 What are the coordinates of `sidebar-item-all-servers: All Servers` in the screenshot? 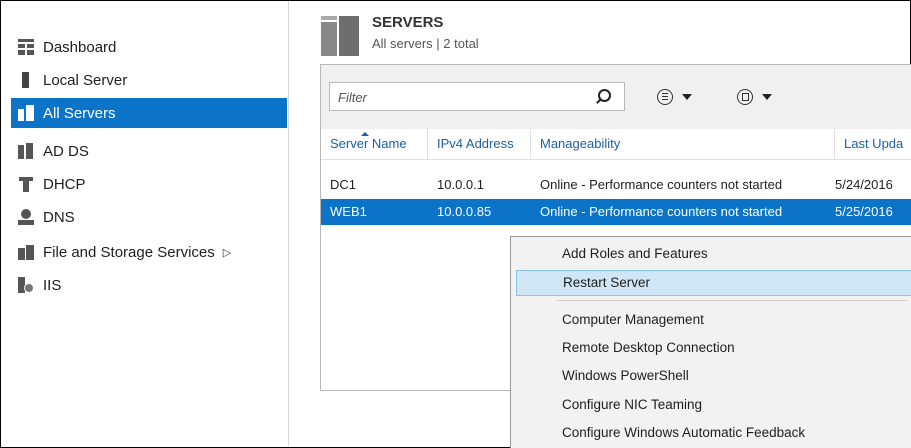 It's located at (149, 113).